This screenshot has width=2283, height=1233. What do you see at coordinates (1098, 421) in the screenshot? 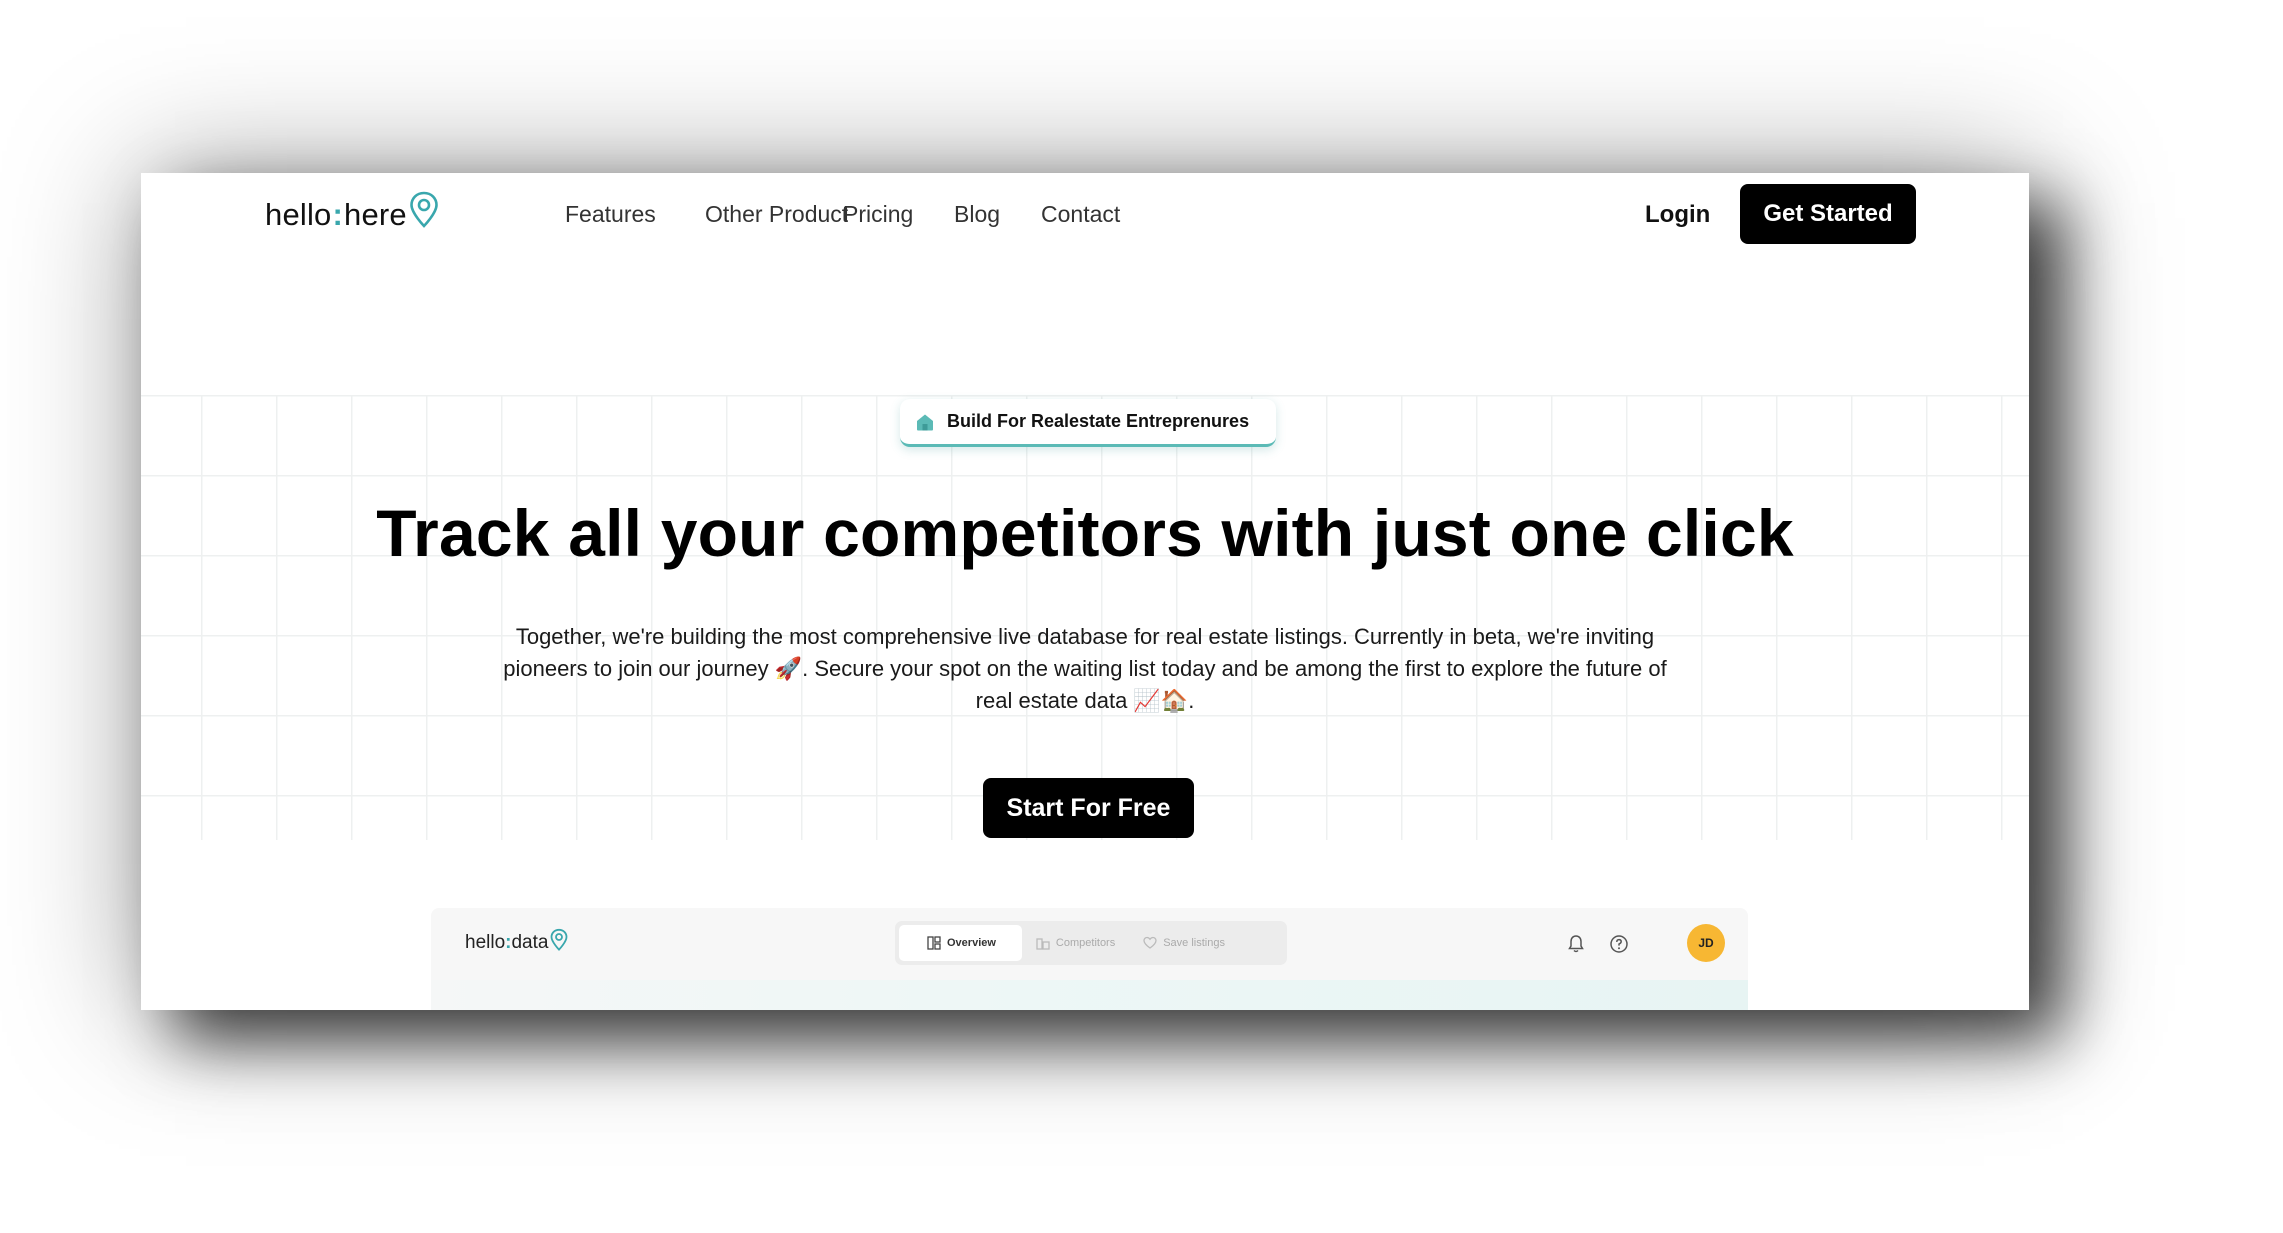
I see `hero-badge-text: Build For Realestate Entreprenures` at bounding box center [1098, 421].